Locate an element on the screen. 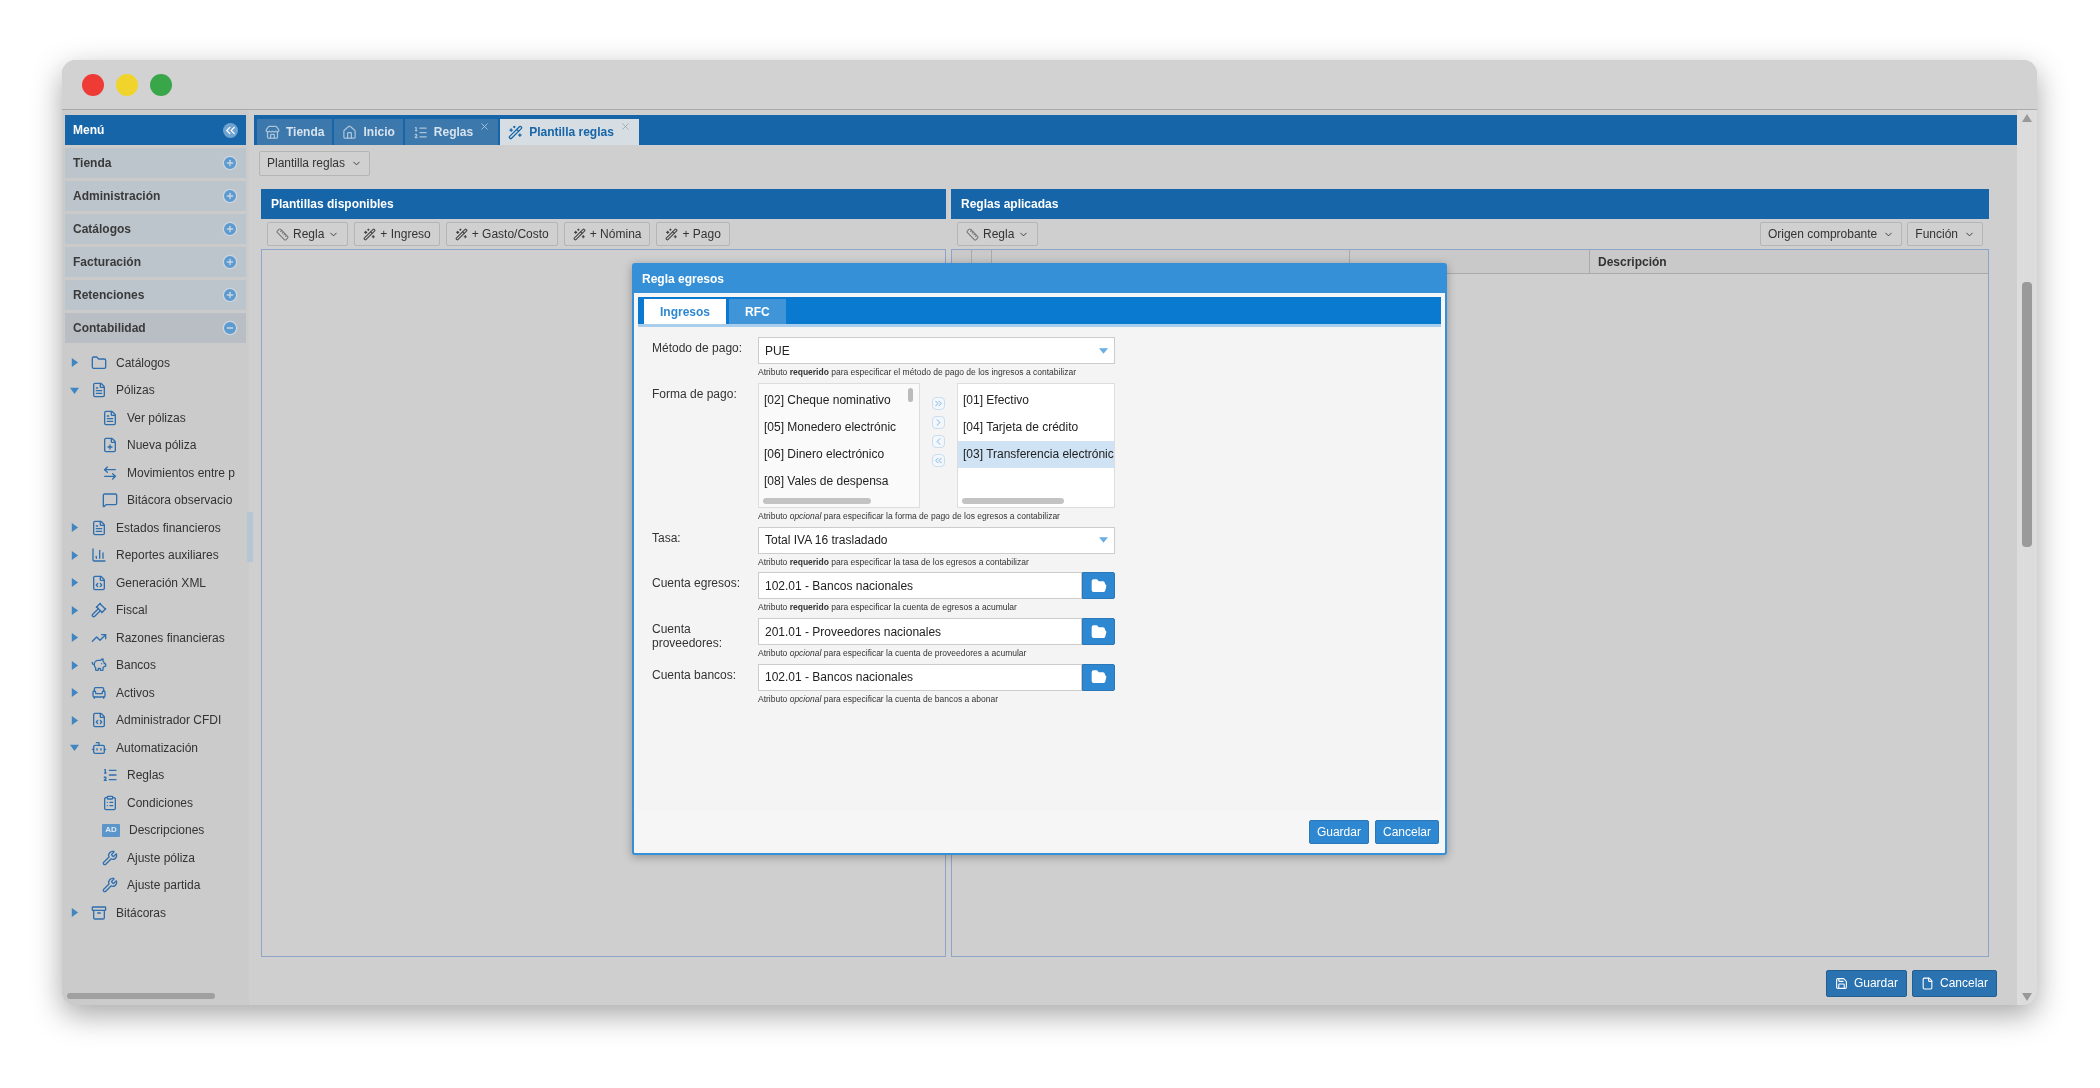  sidebar-item: Generación XML is located at coordinates (161, 582).